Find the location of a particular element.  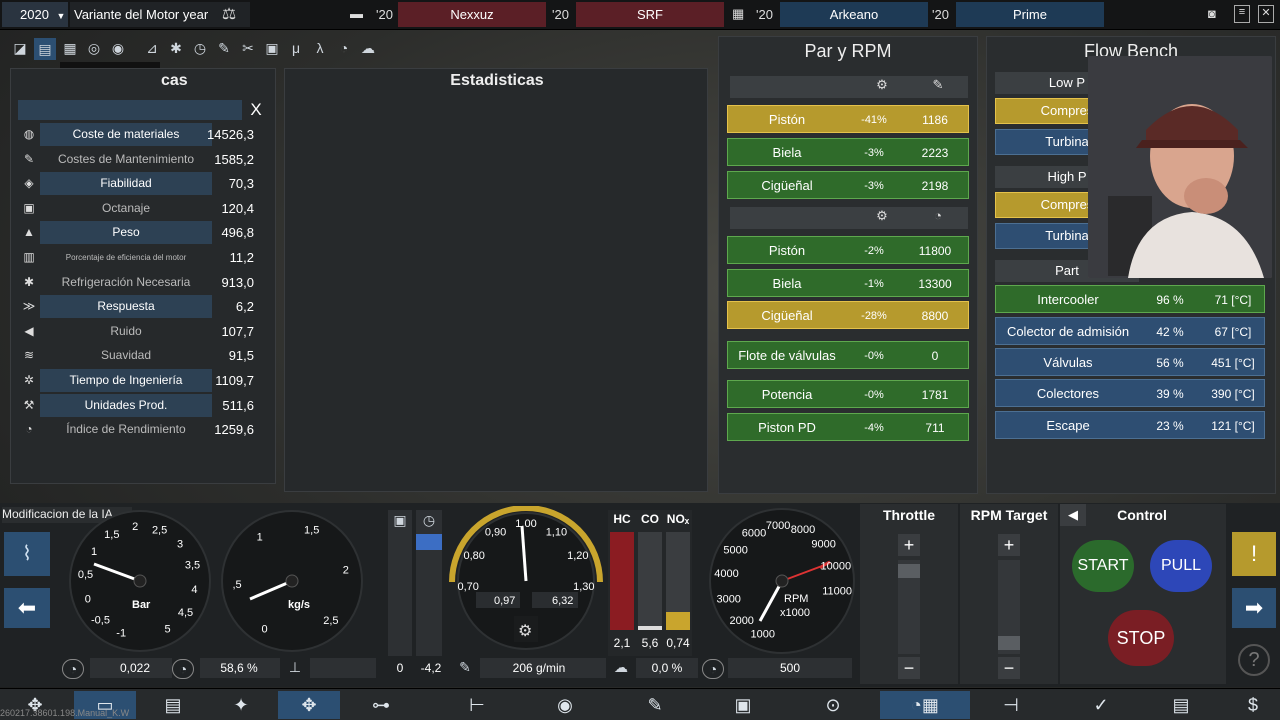

stat-row: ▥ Porcentaje de eficiencia del motor 11,2 is located at coordinates (136, 257).